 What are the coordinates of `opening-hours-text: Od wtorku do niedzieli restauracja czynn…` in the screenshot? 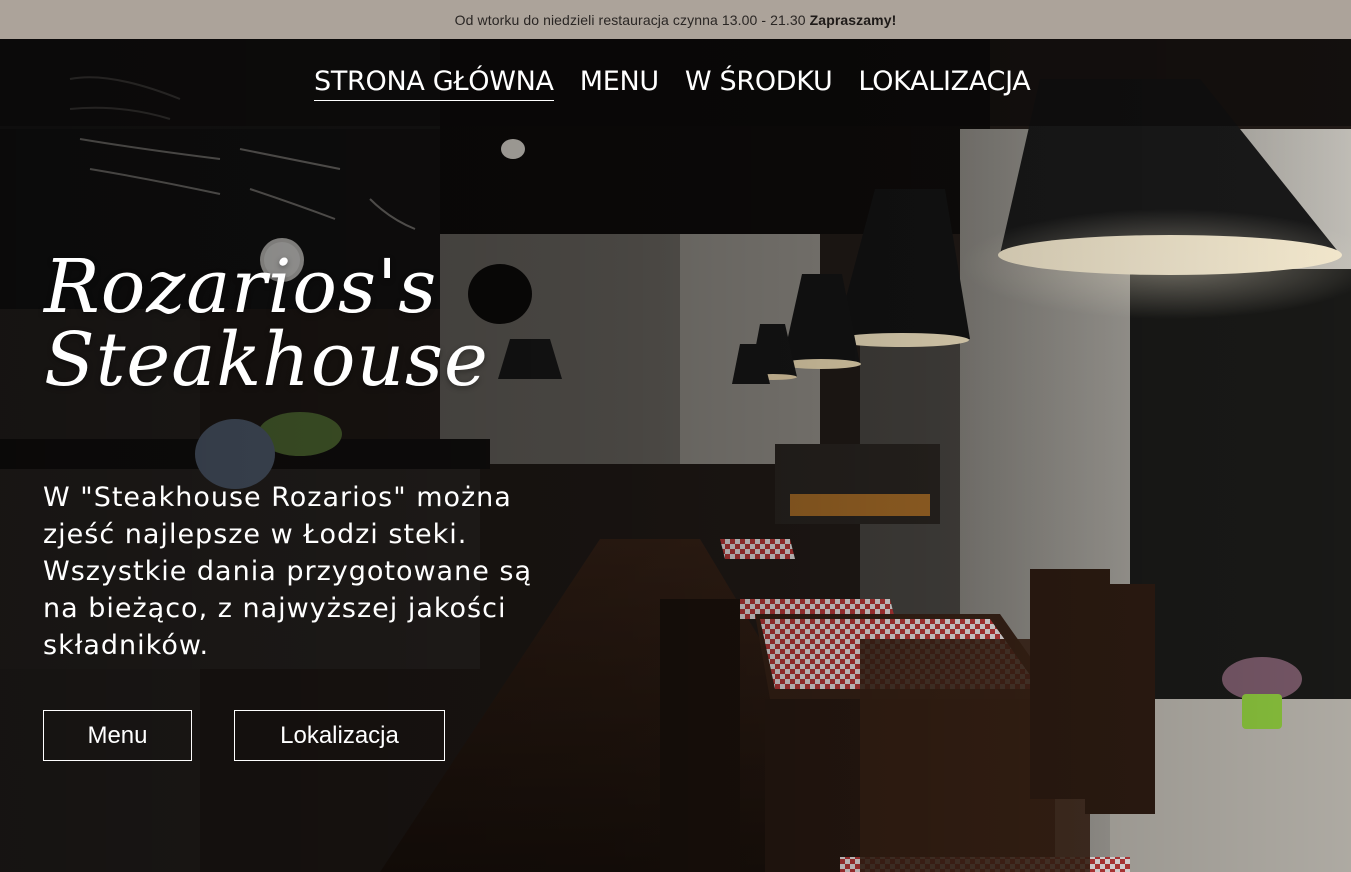 It's located at (630, 19).